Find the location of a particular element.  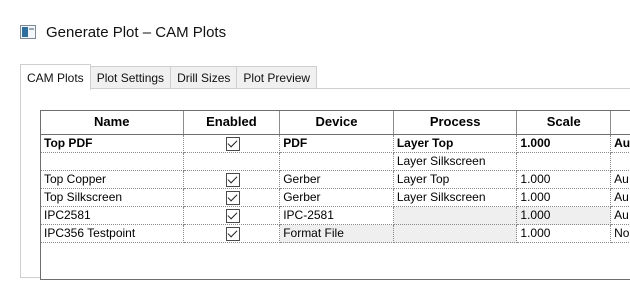

tab-plot-preview: Plot Preview is located at coordinates (277, 77).